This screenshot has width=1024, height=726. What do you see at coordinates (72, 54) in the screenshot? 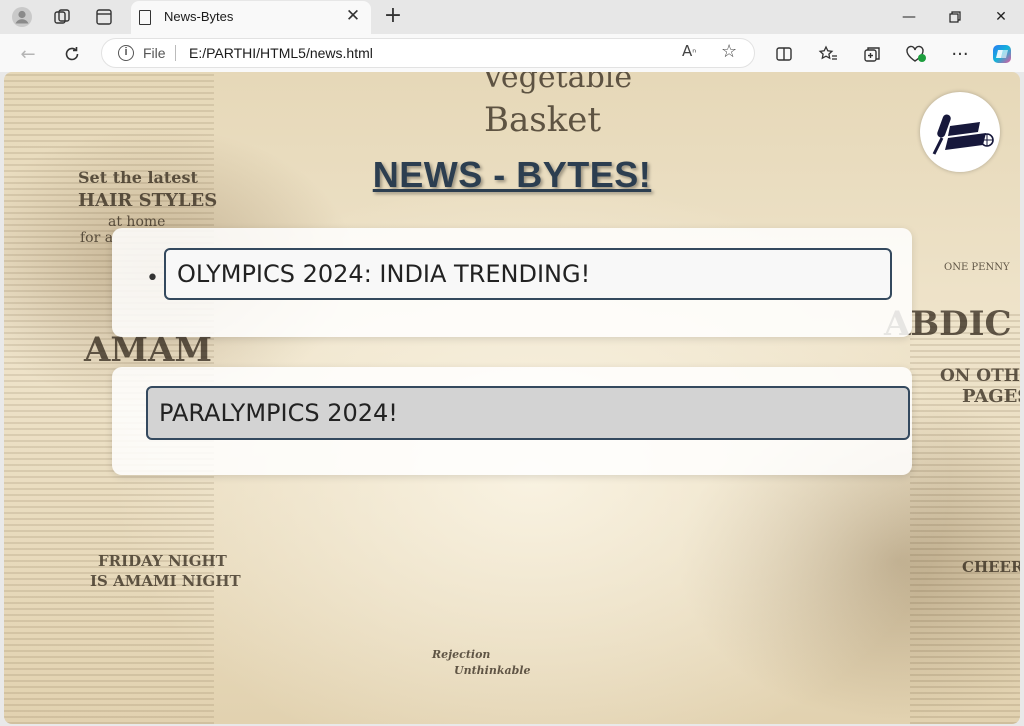
I see `refresh-button` at bounding box center [72, 54].